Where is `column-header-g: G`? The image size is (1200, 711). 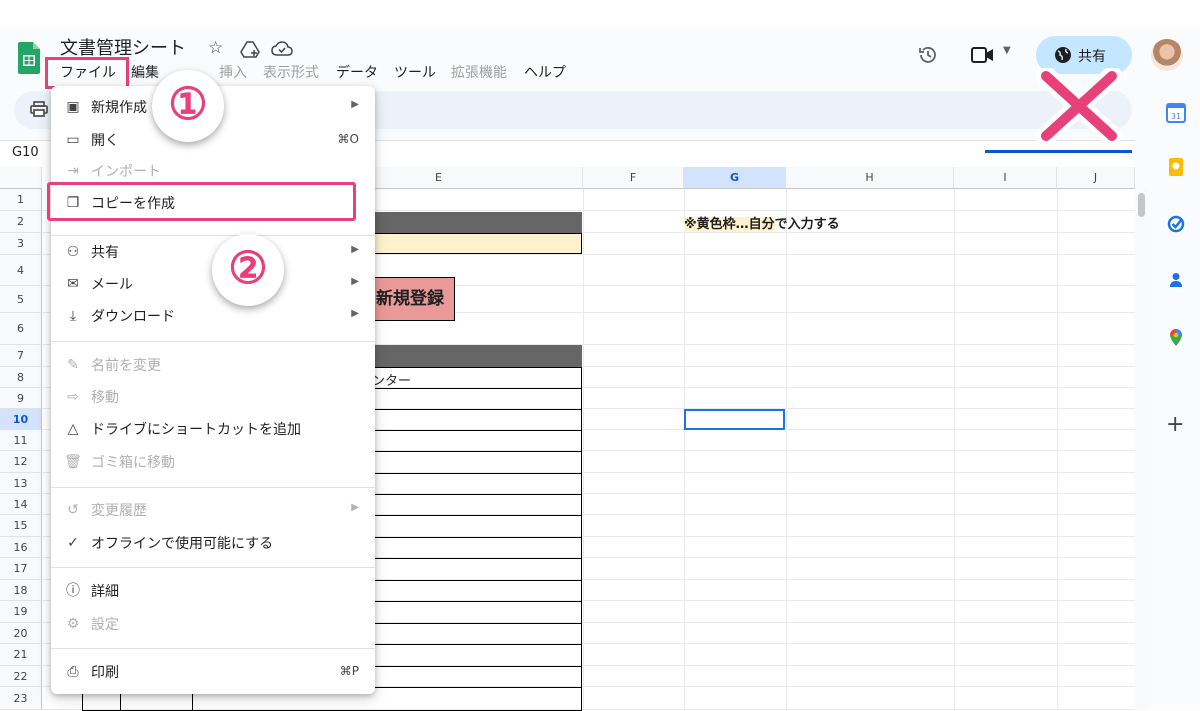 column-header-g: G is located at coordinates (735, 178).